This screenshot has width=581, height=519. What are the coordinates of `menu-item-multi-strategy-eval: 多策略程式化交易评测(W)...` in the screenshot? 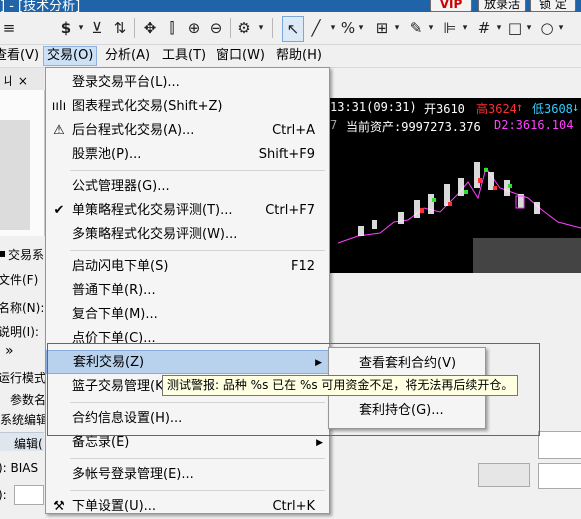 It's located at (187, 235).